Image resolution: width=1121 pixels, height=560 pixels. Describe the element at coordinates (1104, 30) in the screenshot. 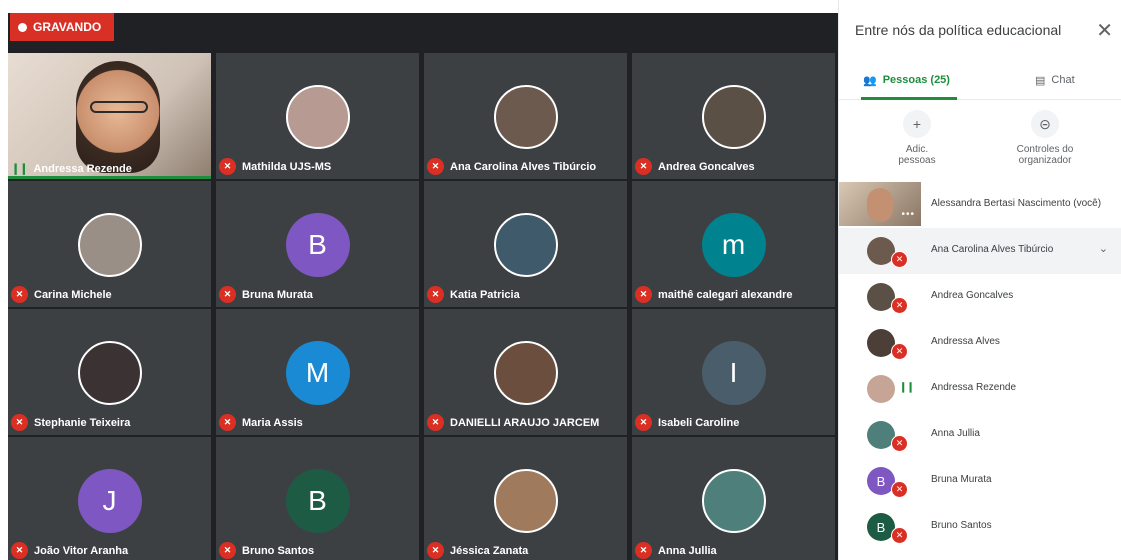

I see `close-icon: ✕` at that location.